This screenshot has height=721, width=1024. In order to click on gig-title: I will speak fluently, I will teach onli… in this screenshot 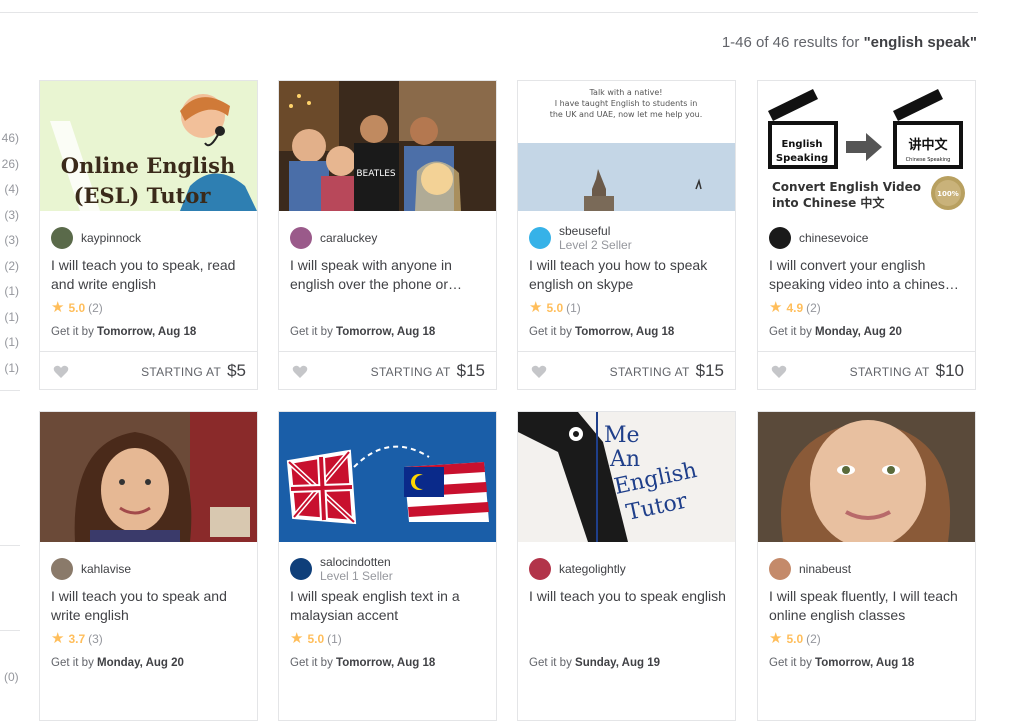, I will do `click(869, 606)`.